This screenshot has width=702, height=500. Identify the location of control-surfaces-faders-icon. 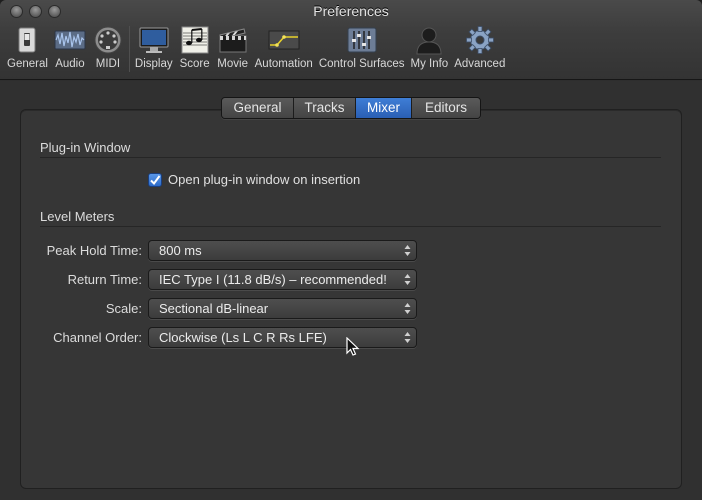
(362, 40).